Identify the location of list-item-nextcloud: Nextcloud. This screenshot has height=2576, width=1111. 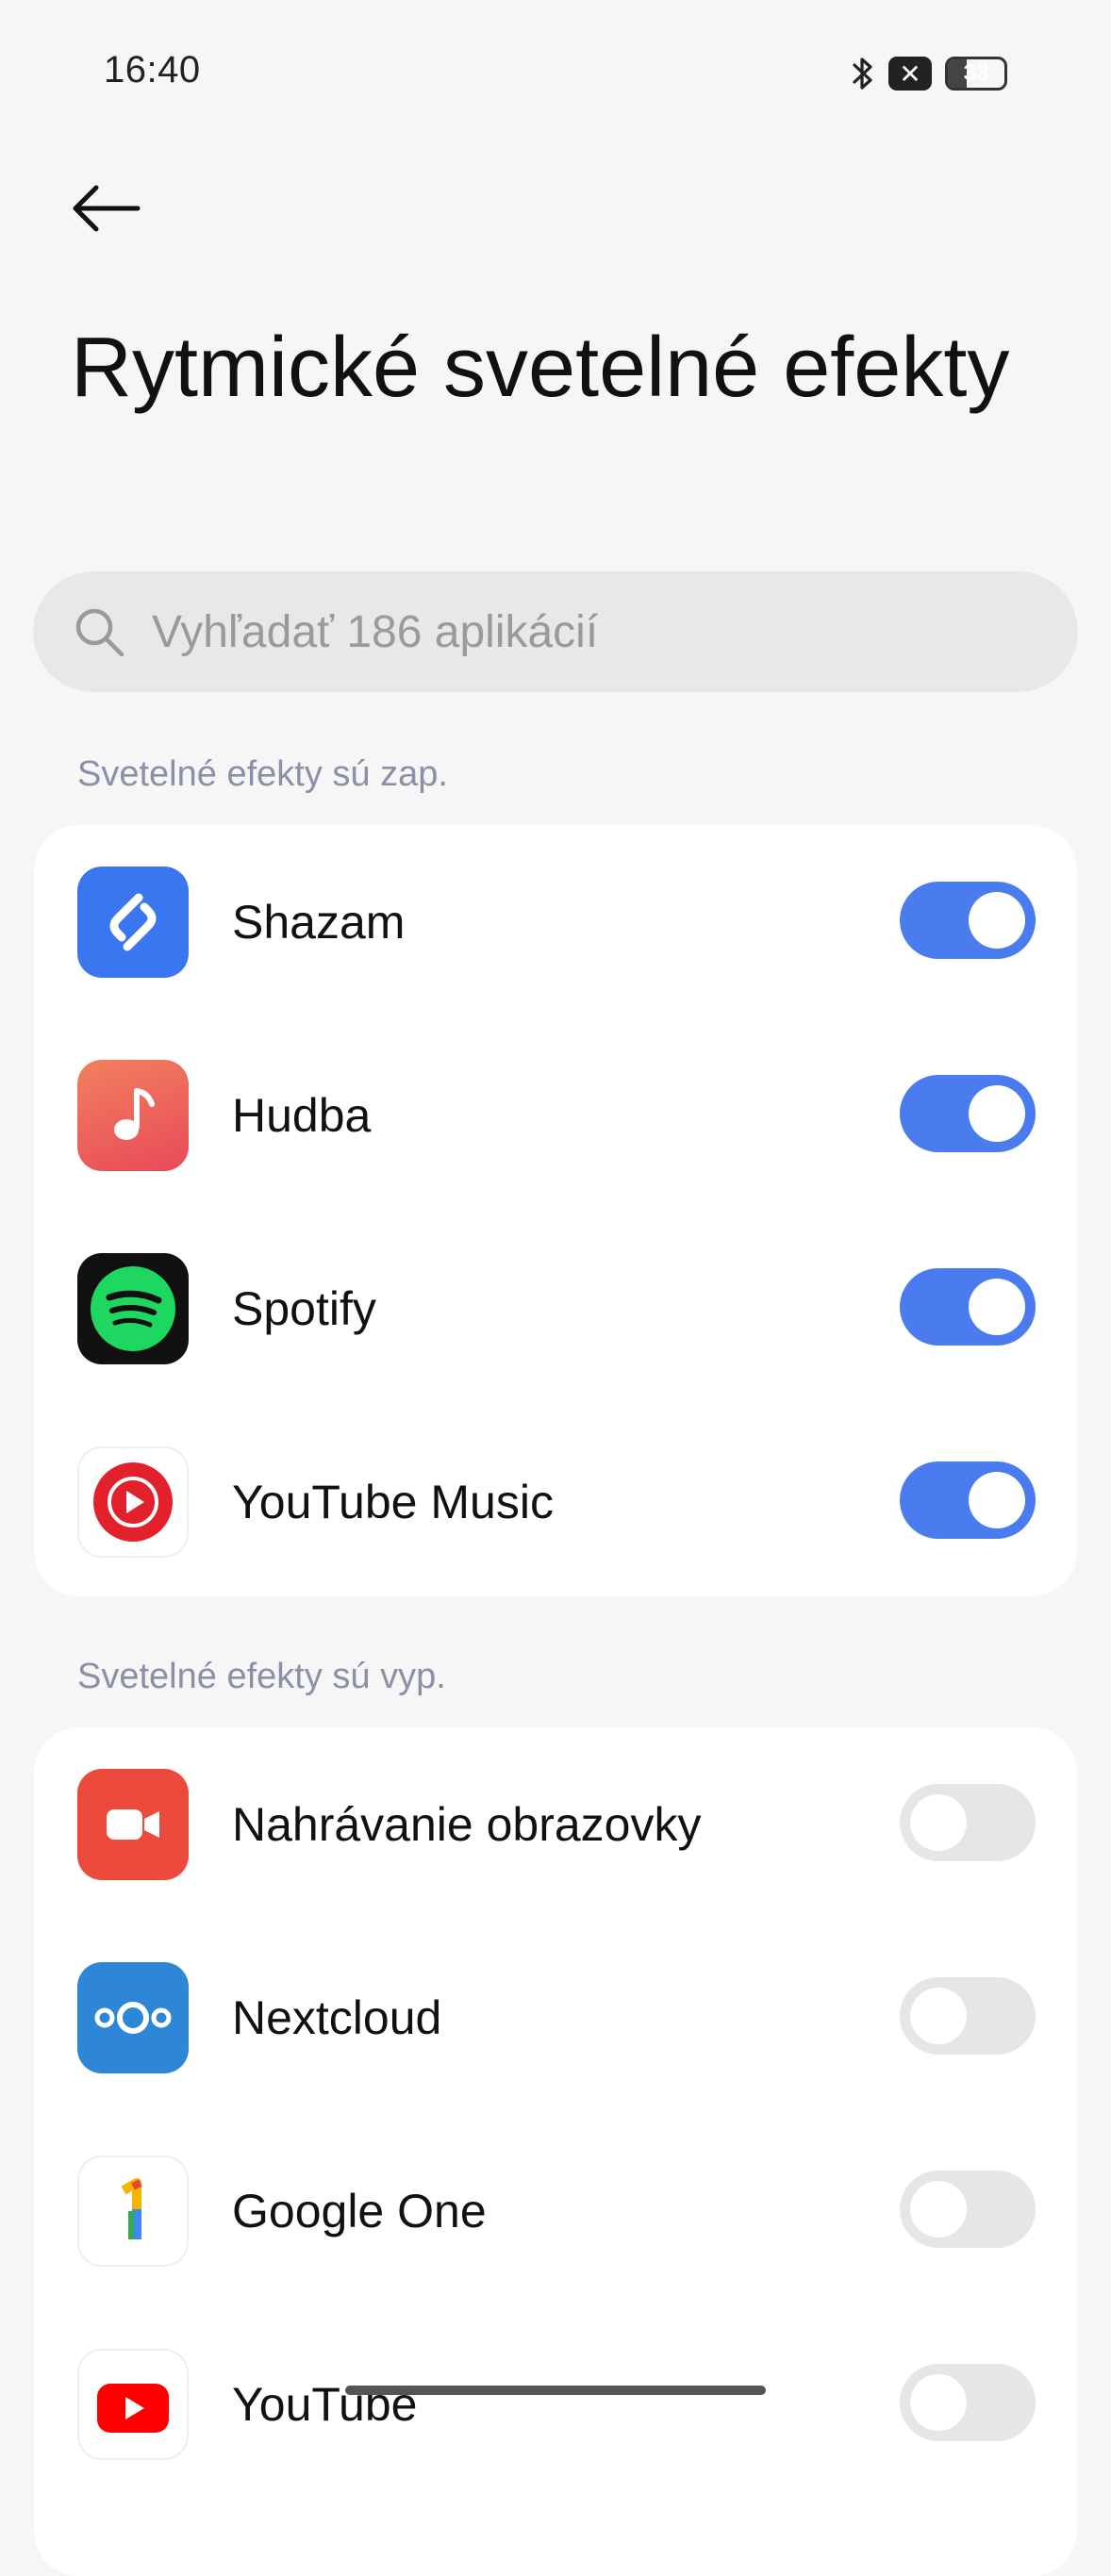
(555, 2017).